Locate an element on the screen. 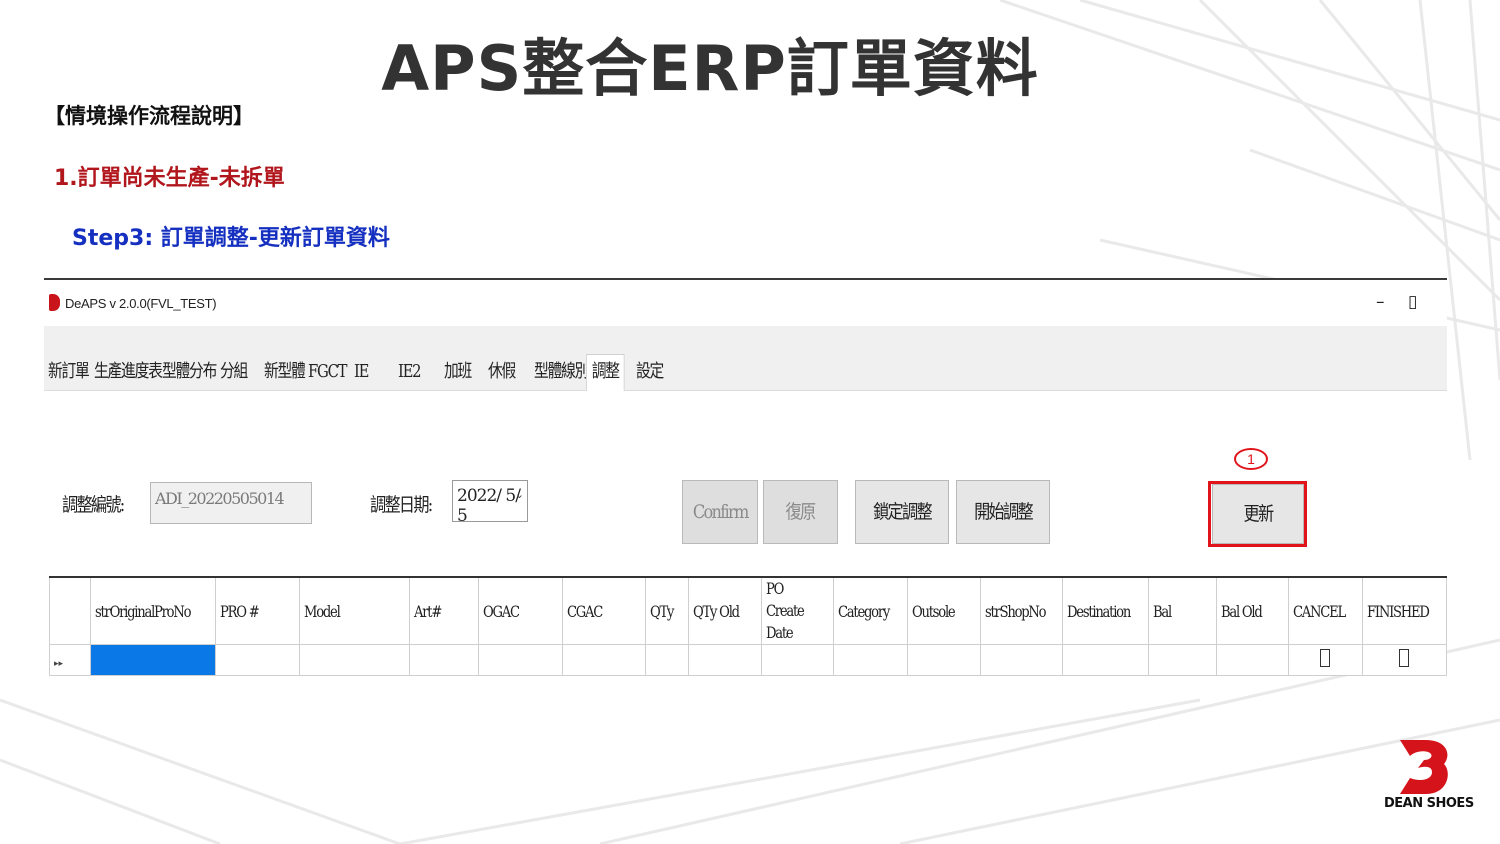 The image size is (1500, 844). maximize-button: ▯ is located at coordinates (1412, 302).